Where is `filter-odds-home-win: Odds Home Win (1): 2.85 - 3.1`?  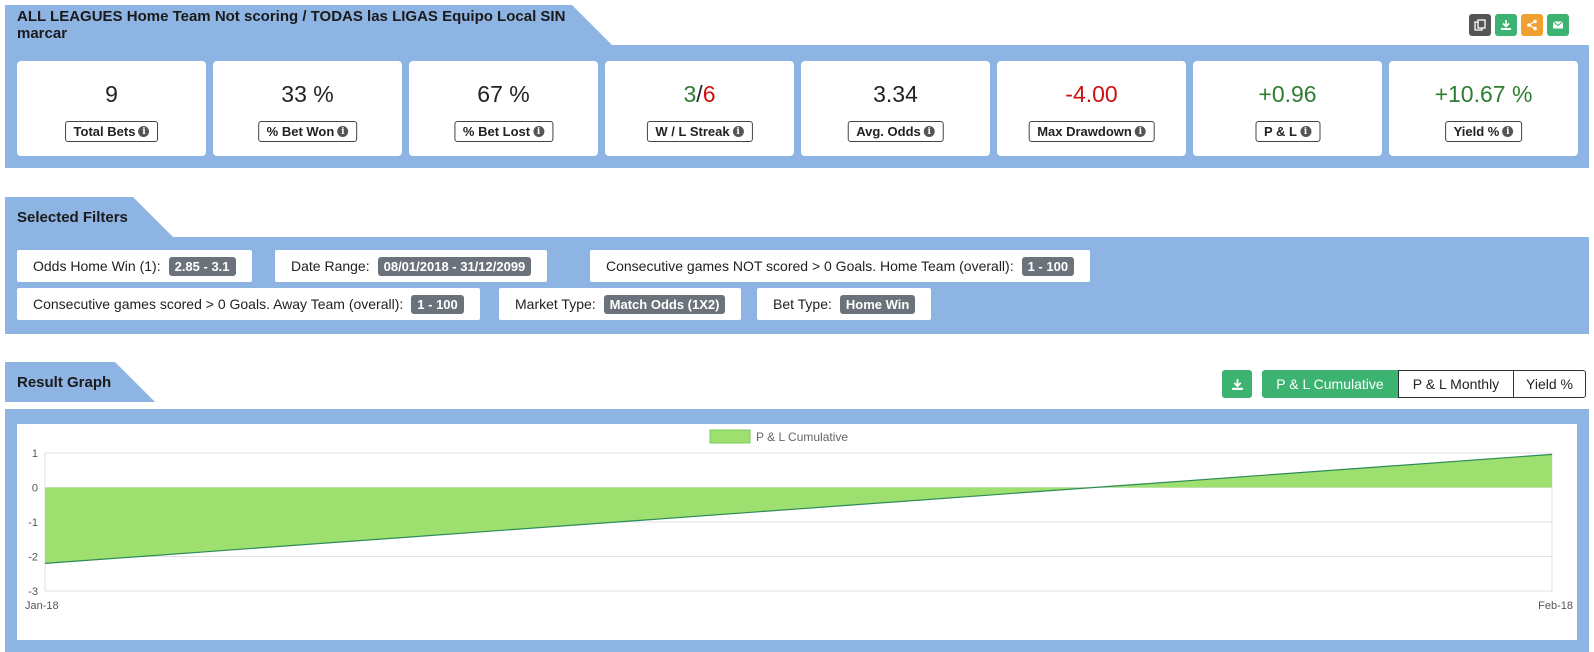 filter-odds-home-win: Odds Home Win (1): 2.85 - 3.1 is located at coordinates (134, 266).